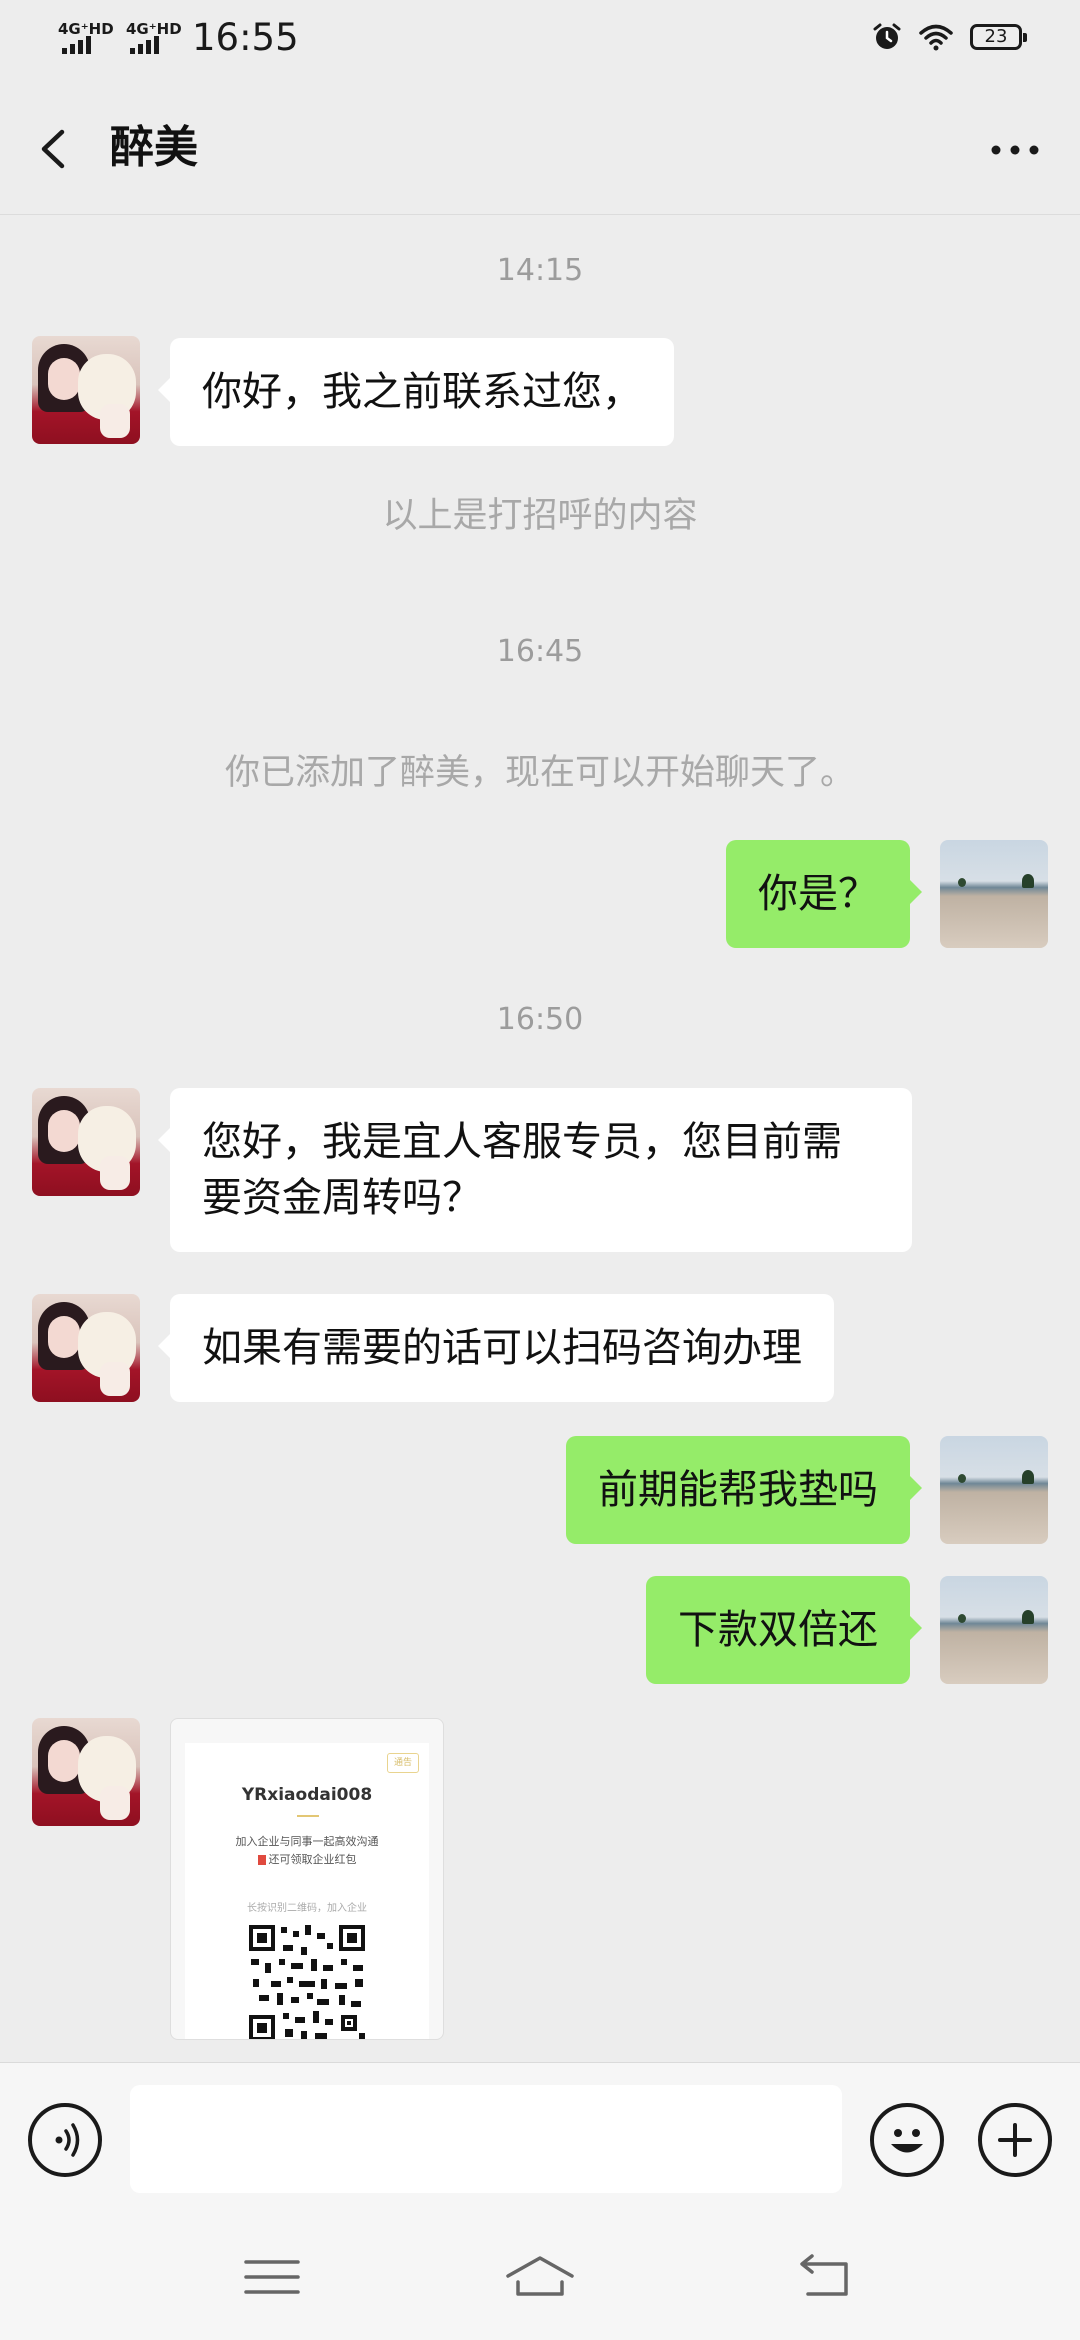 The height and width of the screenshot is (2340, 1080). What do you see at coordinates (144, 45) in the screenshot?
I see `signal-bars-2-icon` at bounding box center [144, 45].